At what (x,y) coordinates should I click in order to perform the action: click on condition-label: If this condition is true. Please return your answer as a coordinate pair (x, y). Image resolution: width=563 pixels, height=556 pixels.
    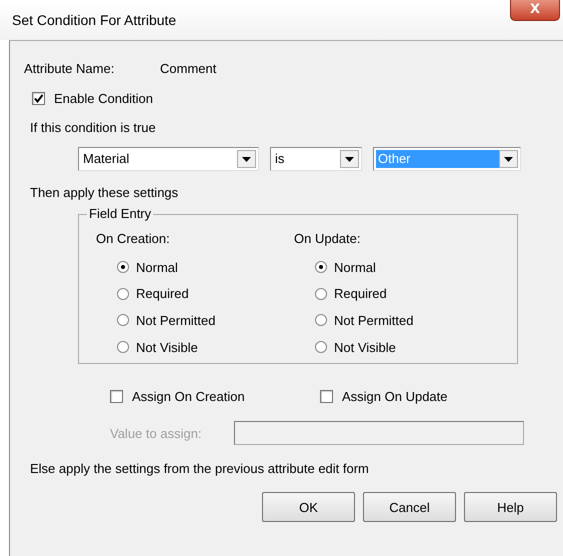
    Looking at the image, I should click on (93, 127).